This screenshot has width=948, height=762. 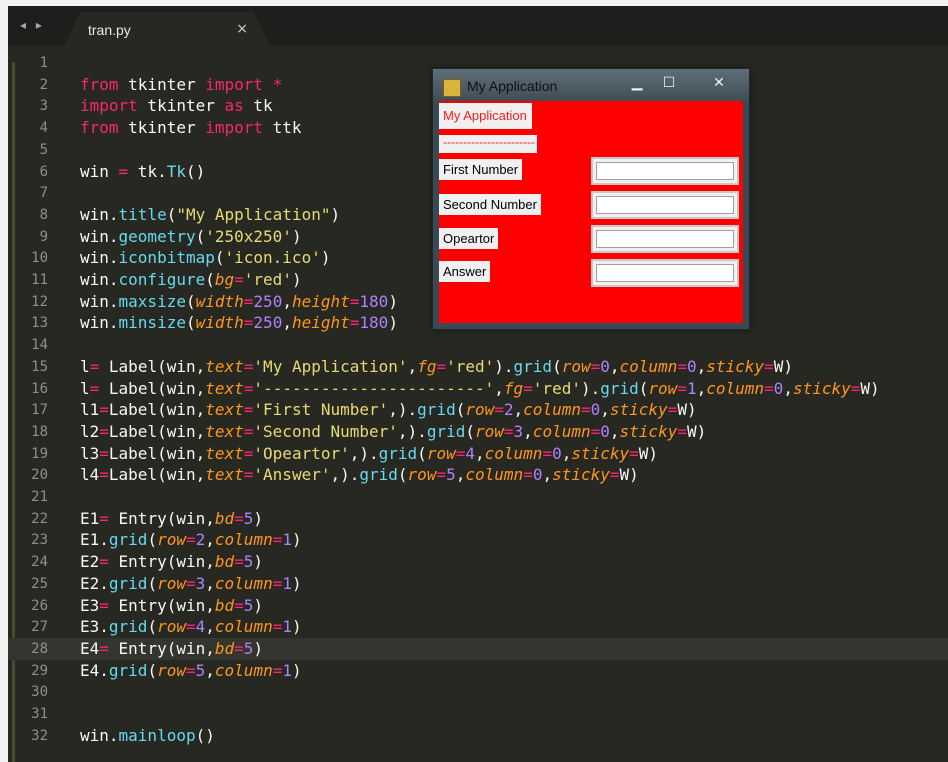 What do you see at coordinates (191, 279) in the screenshot?
I see `code-text: win.configure(bg='red')` at bounding box center [191, 279].